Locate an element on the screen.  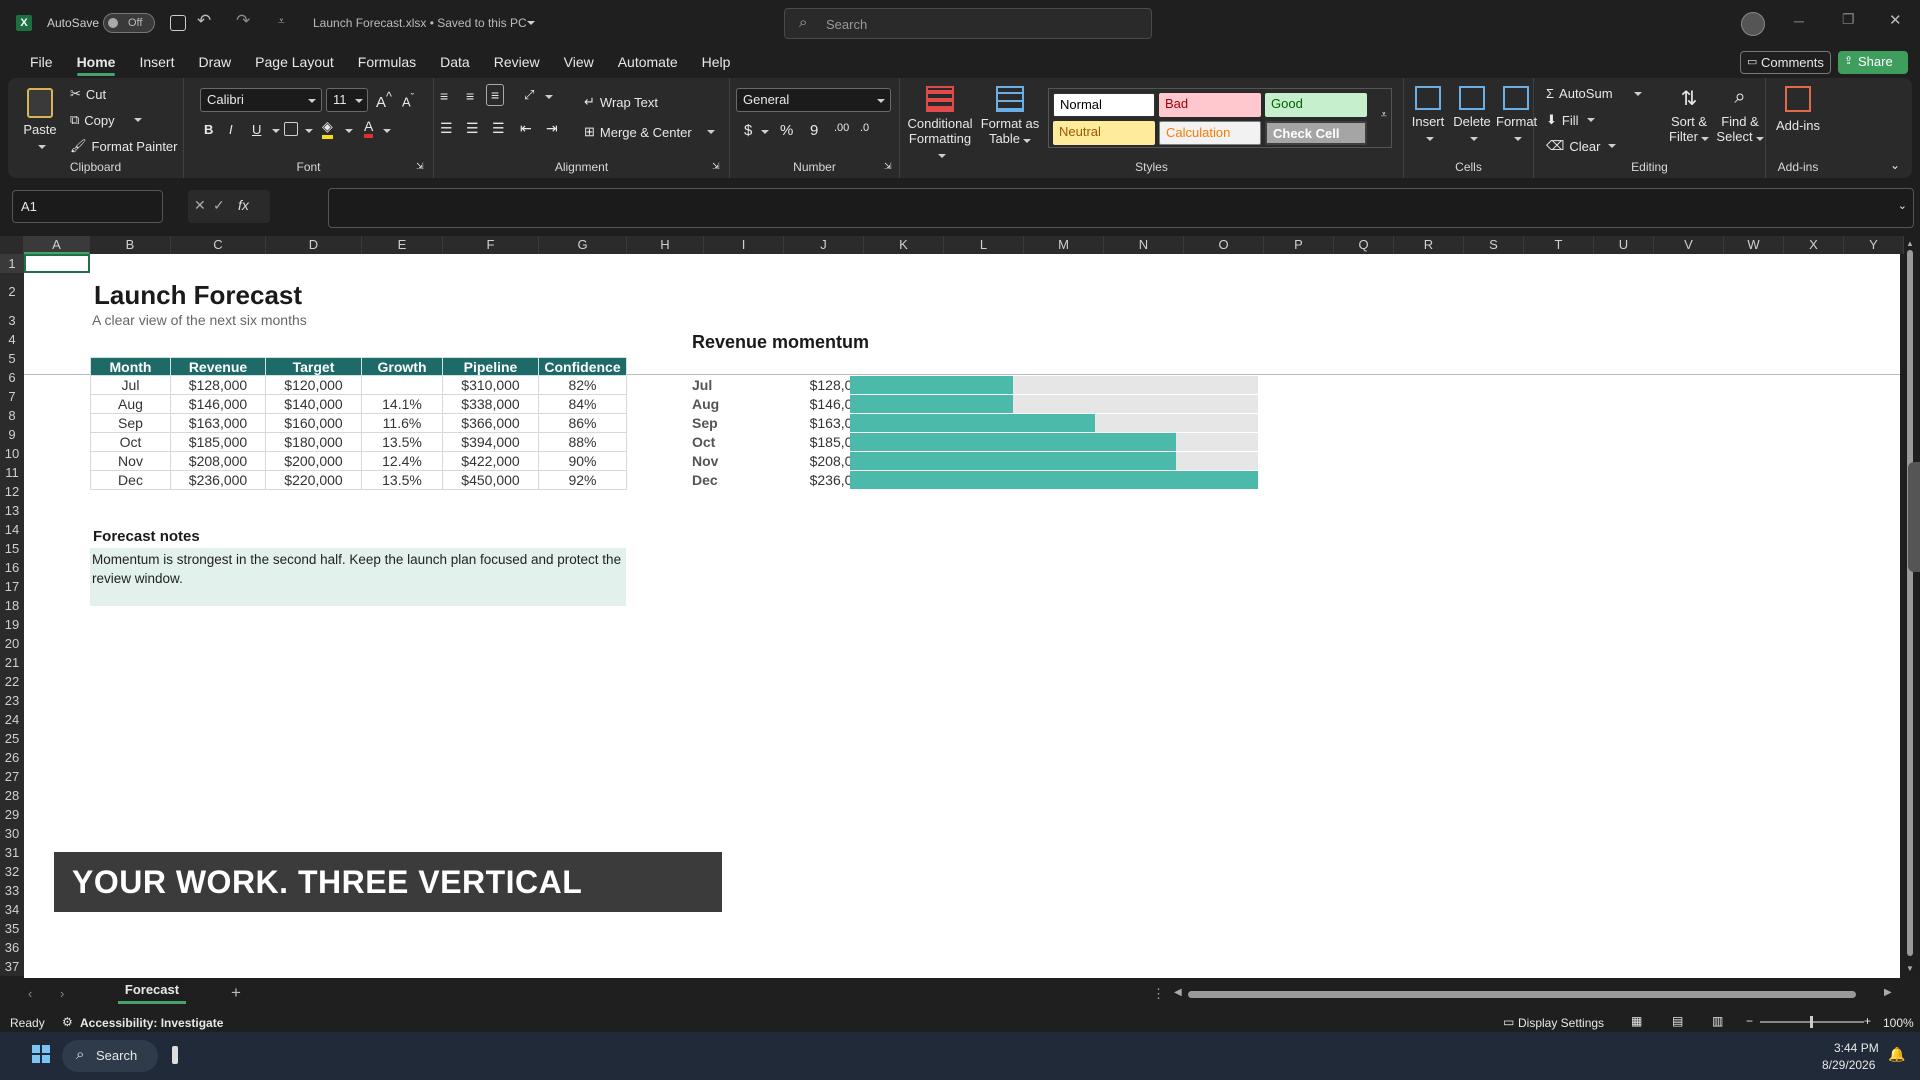
table-cell: $236,000 is located at coordinates (218, 480).